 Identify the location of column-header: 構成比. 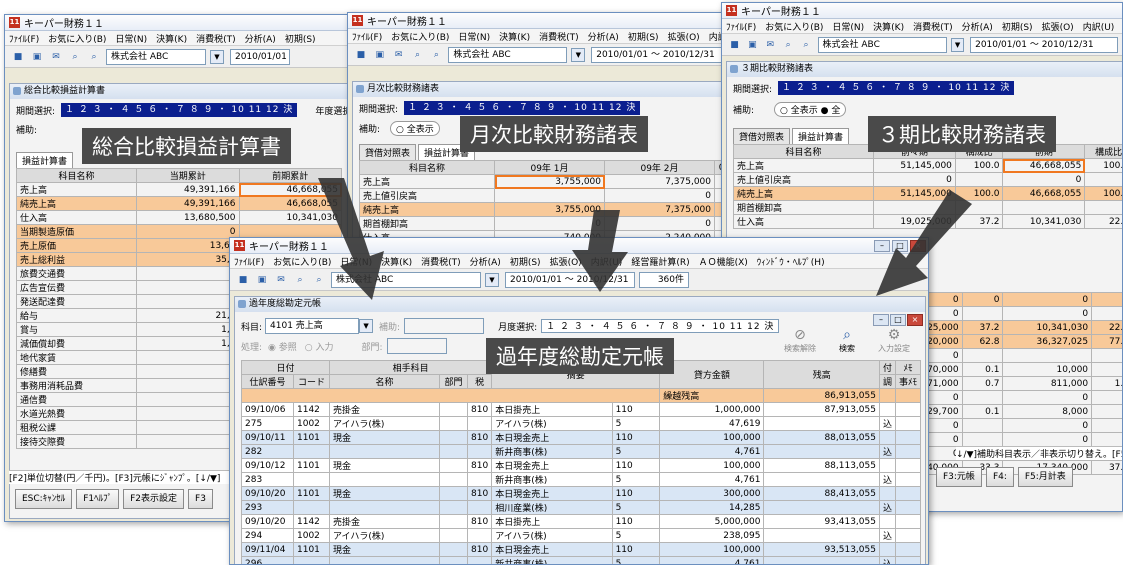
(1103, 151).